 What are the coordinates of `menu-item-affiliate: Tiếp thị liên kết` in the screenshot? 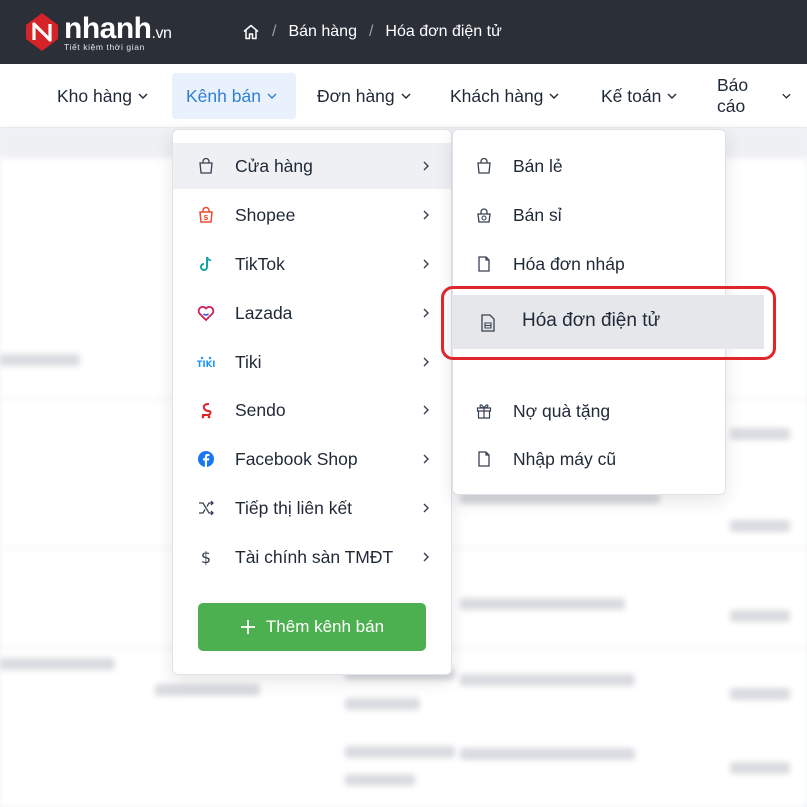 It's located at (312, 508).